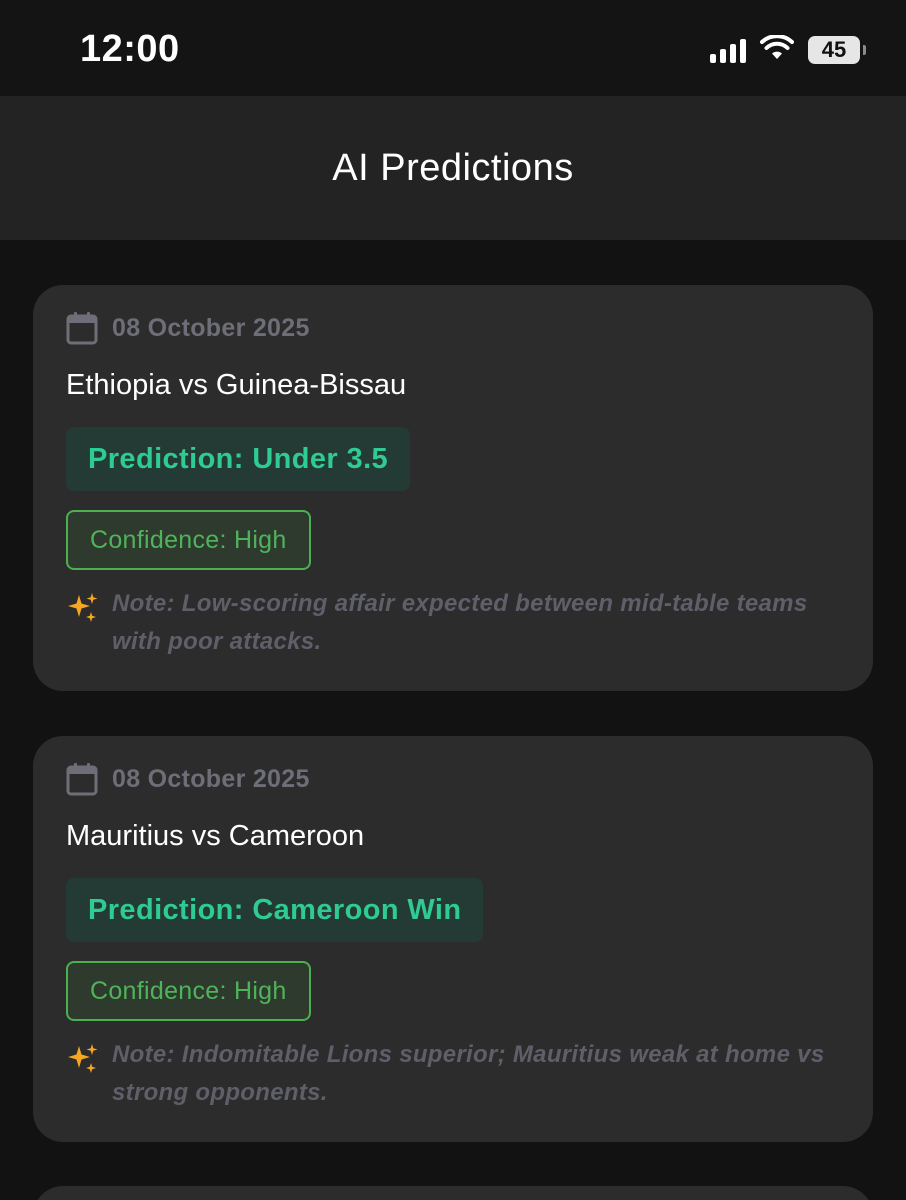 The height and width of the screenshot is (1200, 906). I want to click on page-title: AI Predictions, so click(453, 167).